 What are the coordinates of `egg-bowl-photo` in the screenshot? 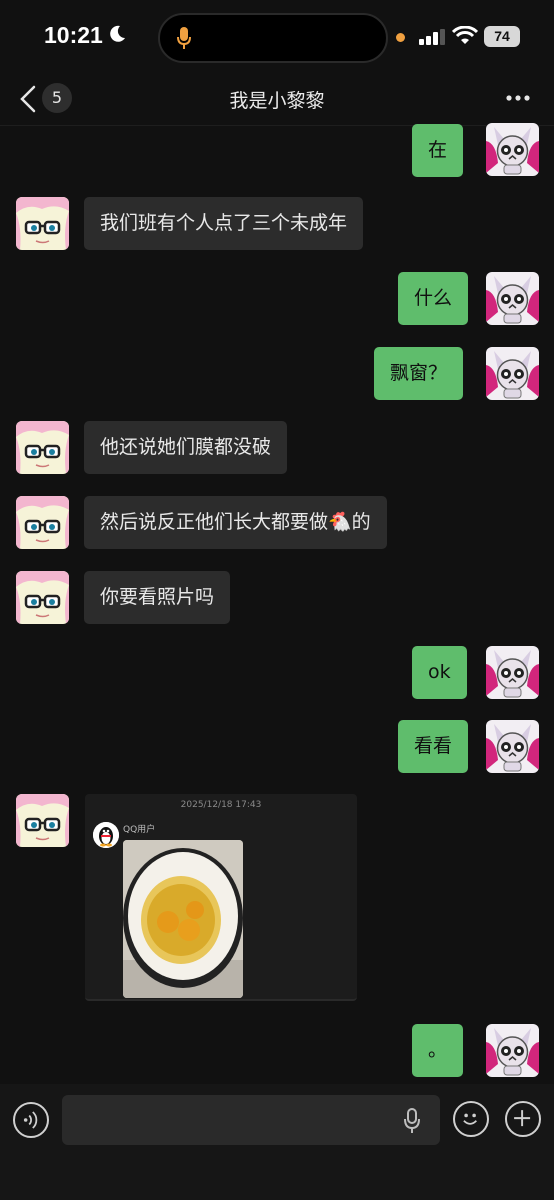 It's located at (183, 919).